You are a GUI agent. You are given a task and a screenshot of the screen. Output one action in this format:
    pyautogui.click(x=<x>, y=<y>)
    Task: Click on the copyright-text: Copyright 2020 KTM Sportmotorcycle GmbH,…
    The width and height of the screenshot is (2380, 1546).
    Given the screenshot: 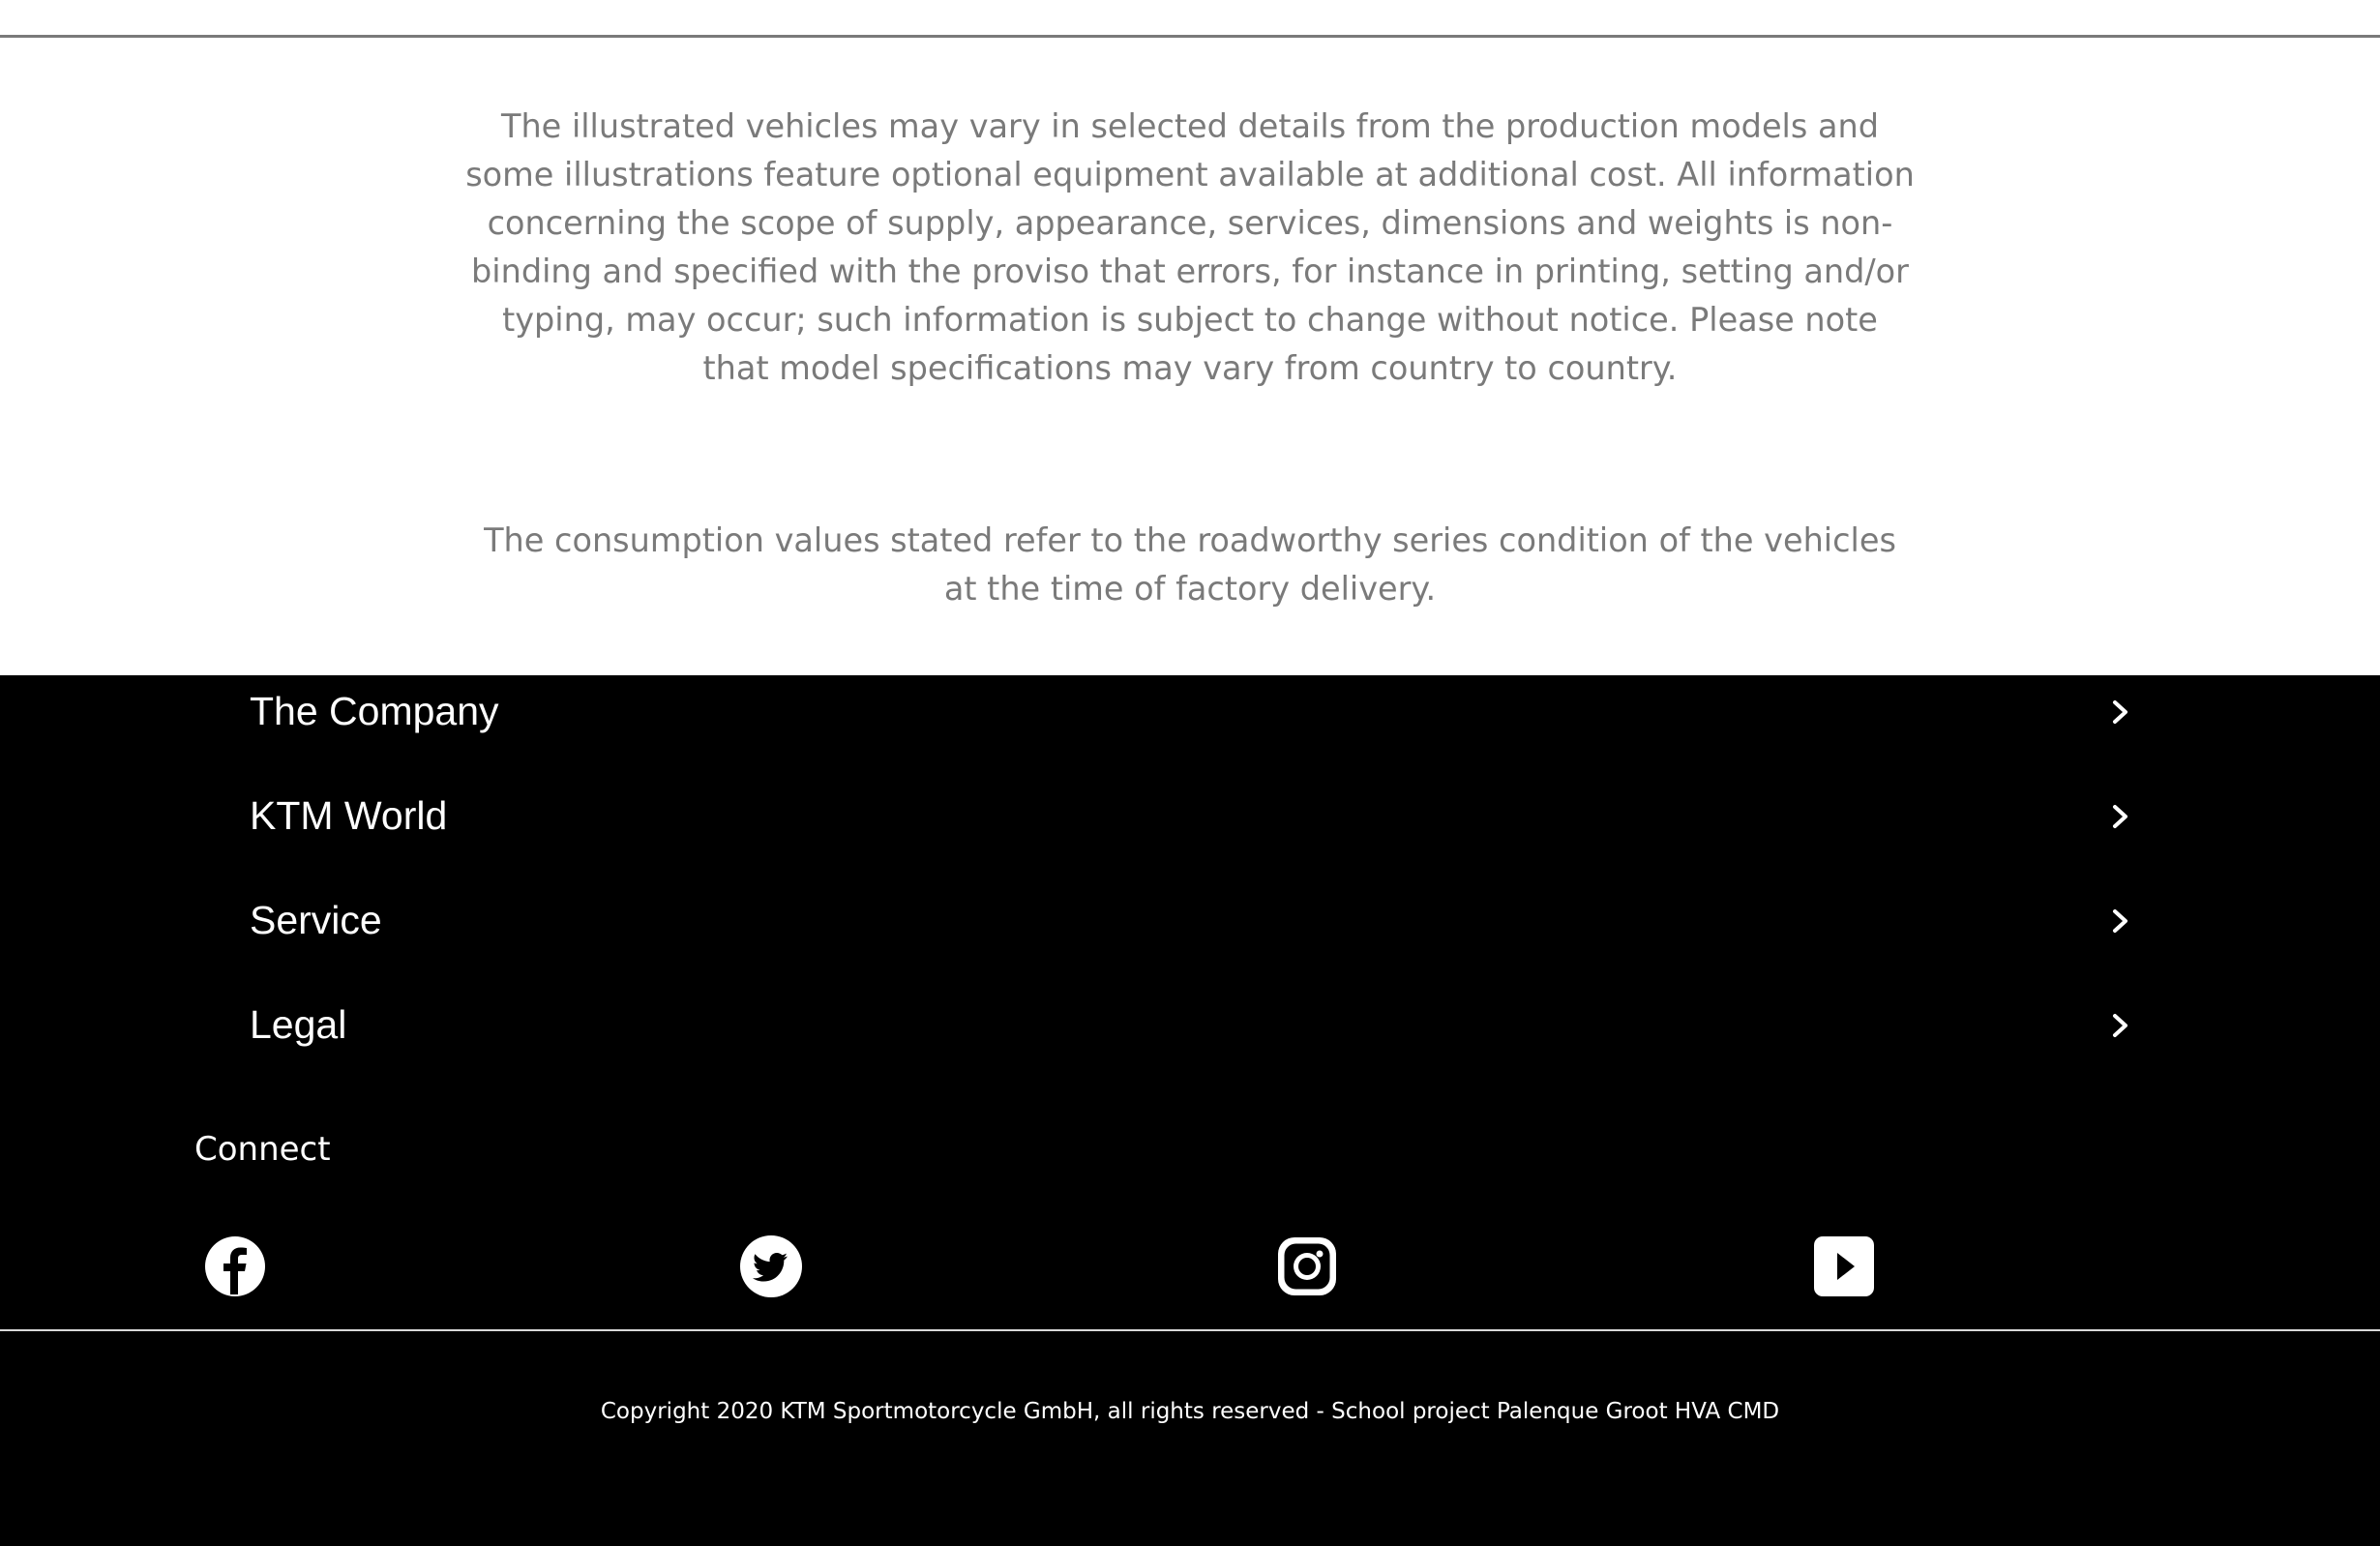 What is the action you would take?
    pyautogui.click(x=1190, y=1411)
    